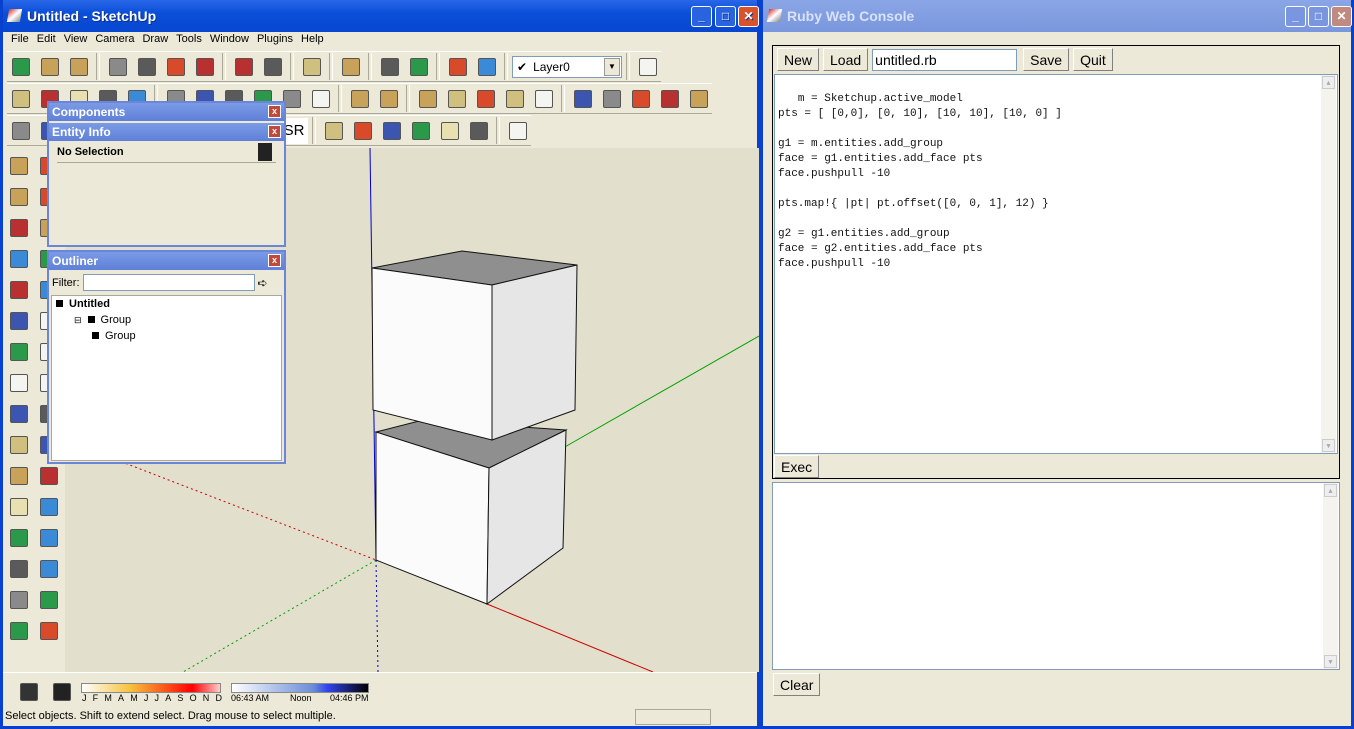 The width and height of the screenshot is (1354, 729). Describe the element at coordinates (263, 283) in the screenshot. I see `details-arrow-icon: ➪` at that location.